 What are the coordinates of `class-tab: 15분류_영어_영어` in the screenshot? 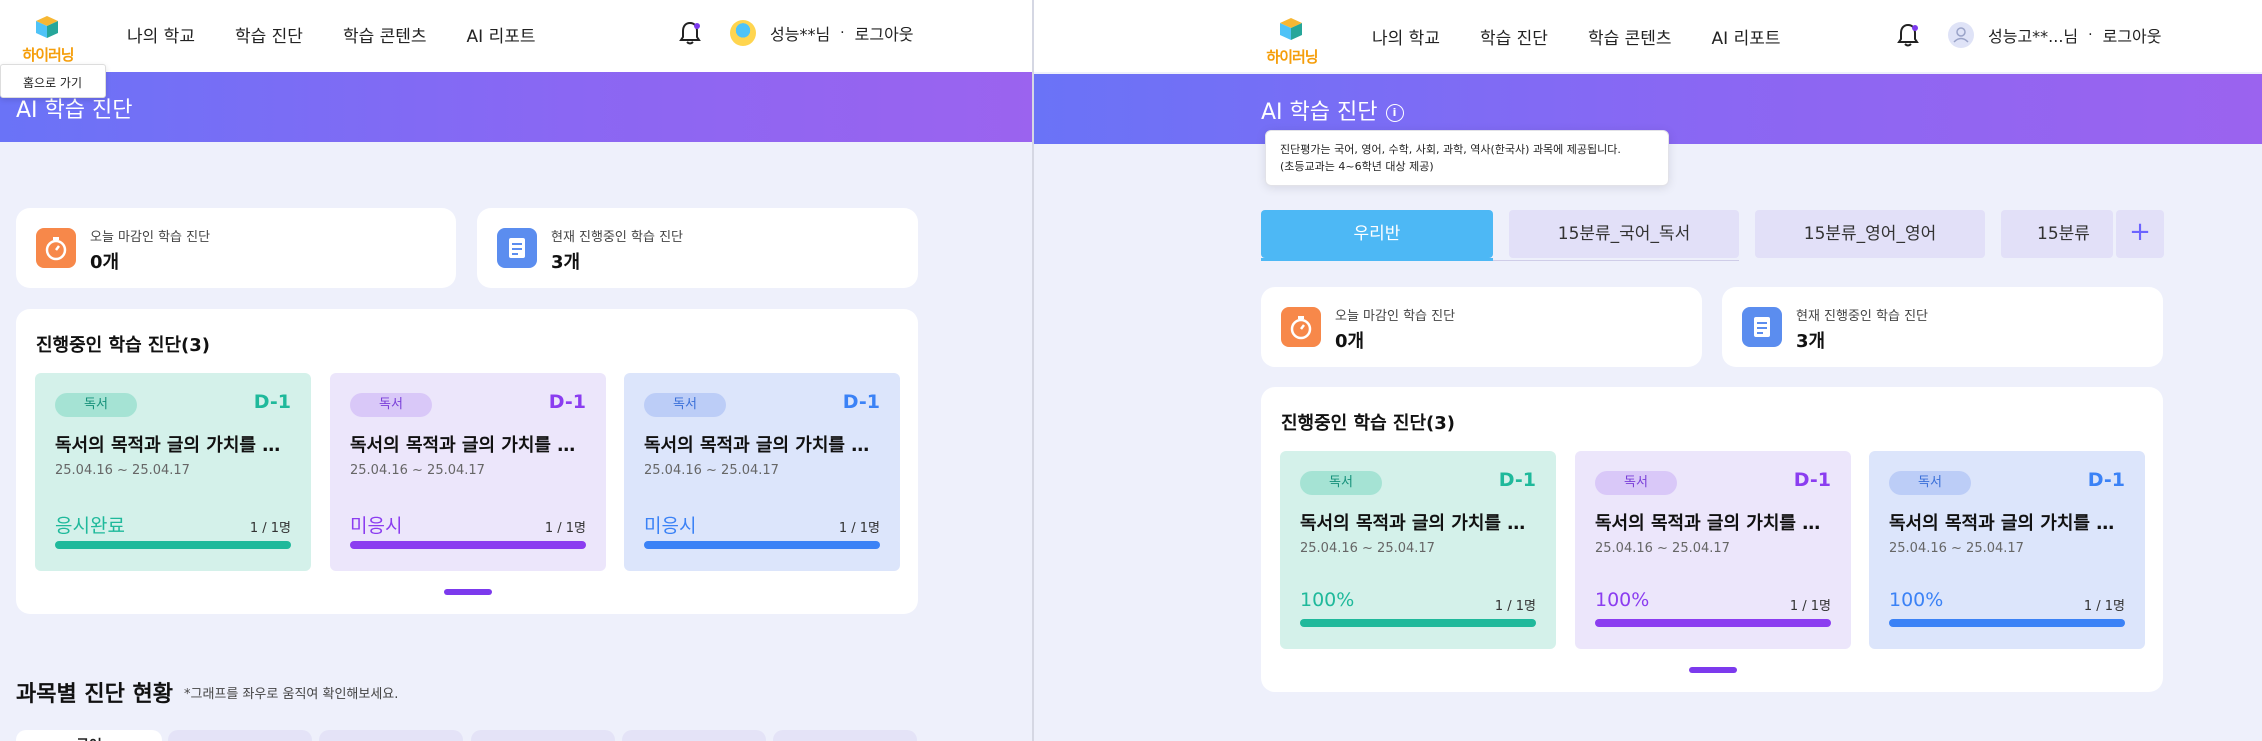 It's located at (1870, 234).